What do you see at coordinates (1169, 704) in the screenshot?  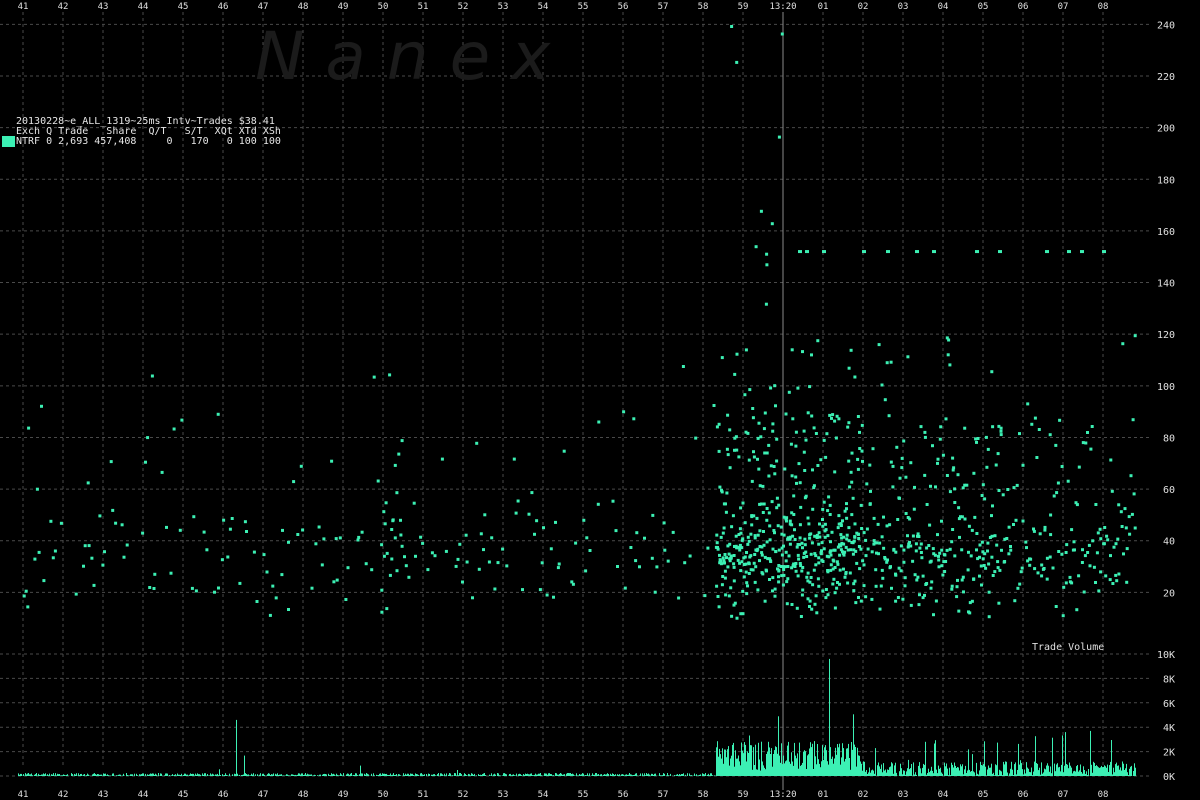 I see `vol-y-tick-3: 6K` at bounding box center [1169, 704].